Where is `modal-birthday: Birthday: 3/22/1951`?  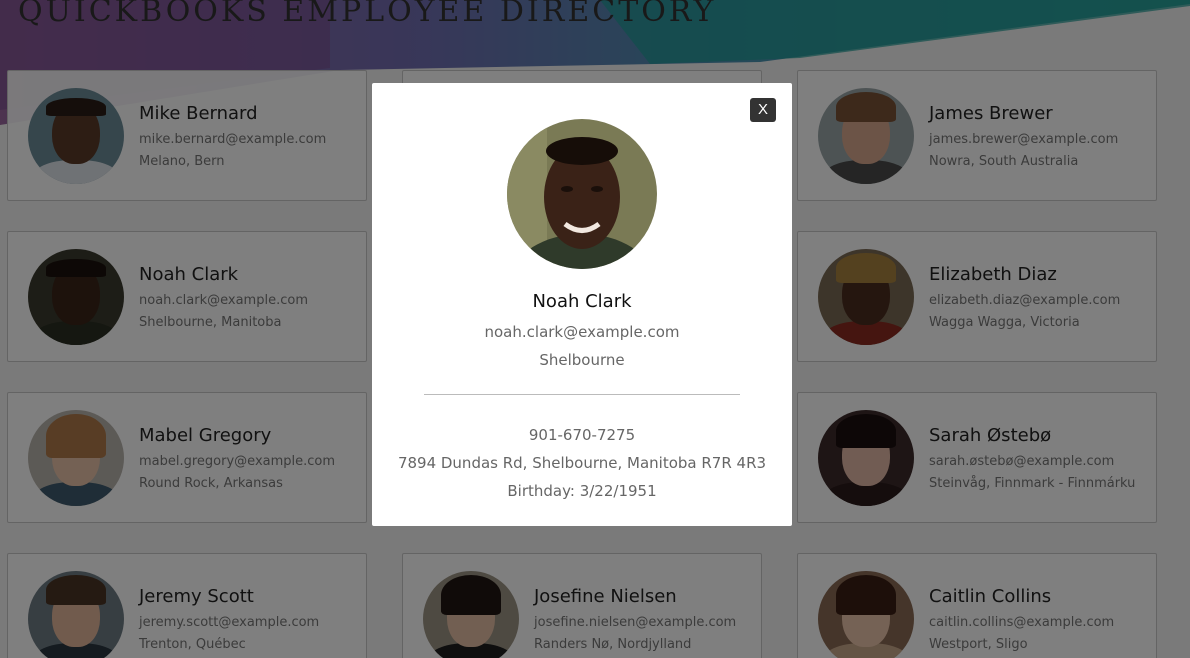
modal-birthday: Birthday: 3/22/1951 is located at coordinates (582, 491).